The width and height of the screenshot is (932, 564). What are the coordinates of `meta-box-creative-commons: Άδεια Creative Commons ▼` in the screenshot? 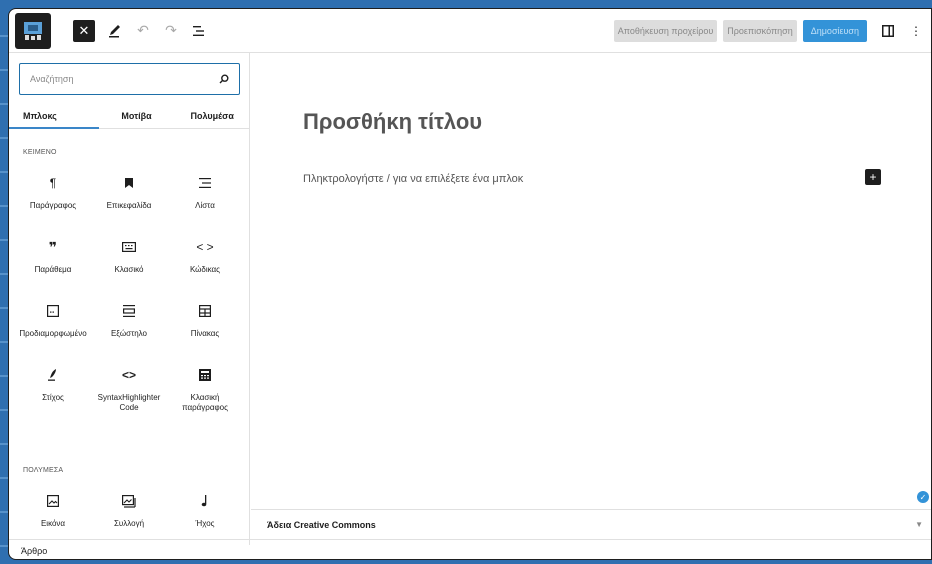 It's located at (591, 524).